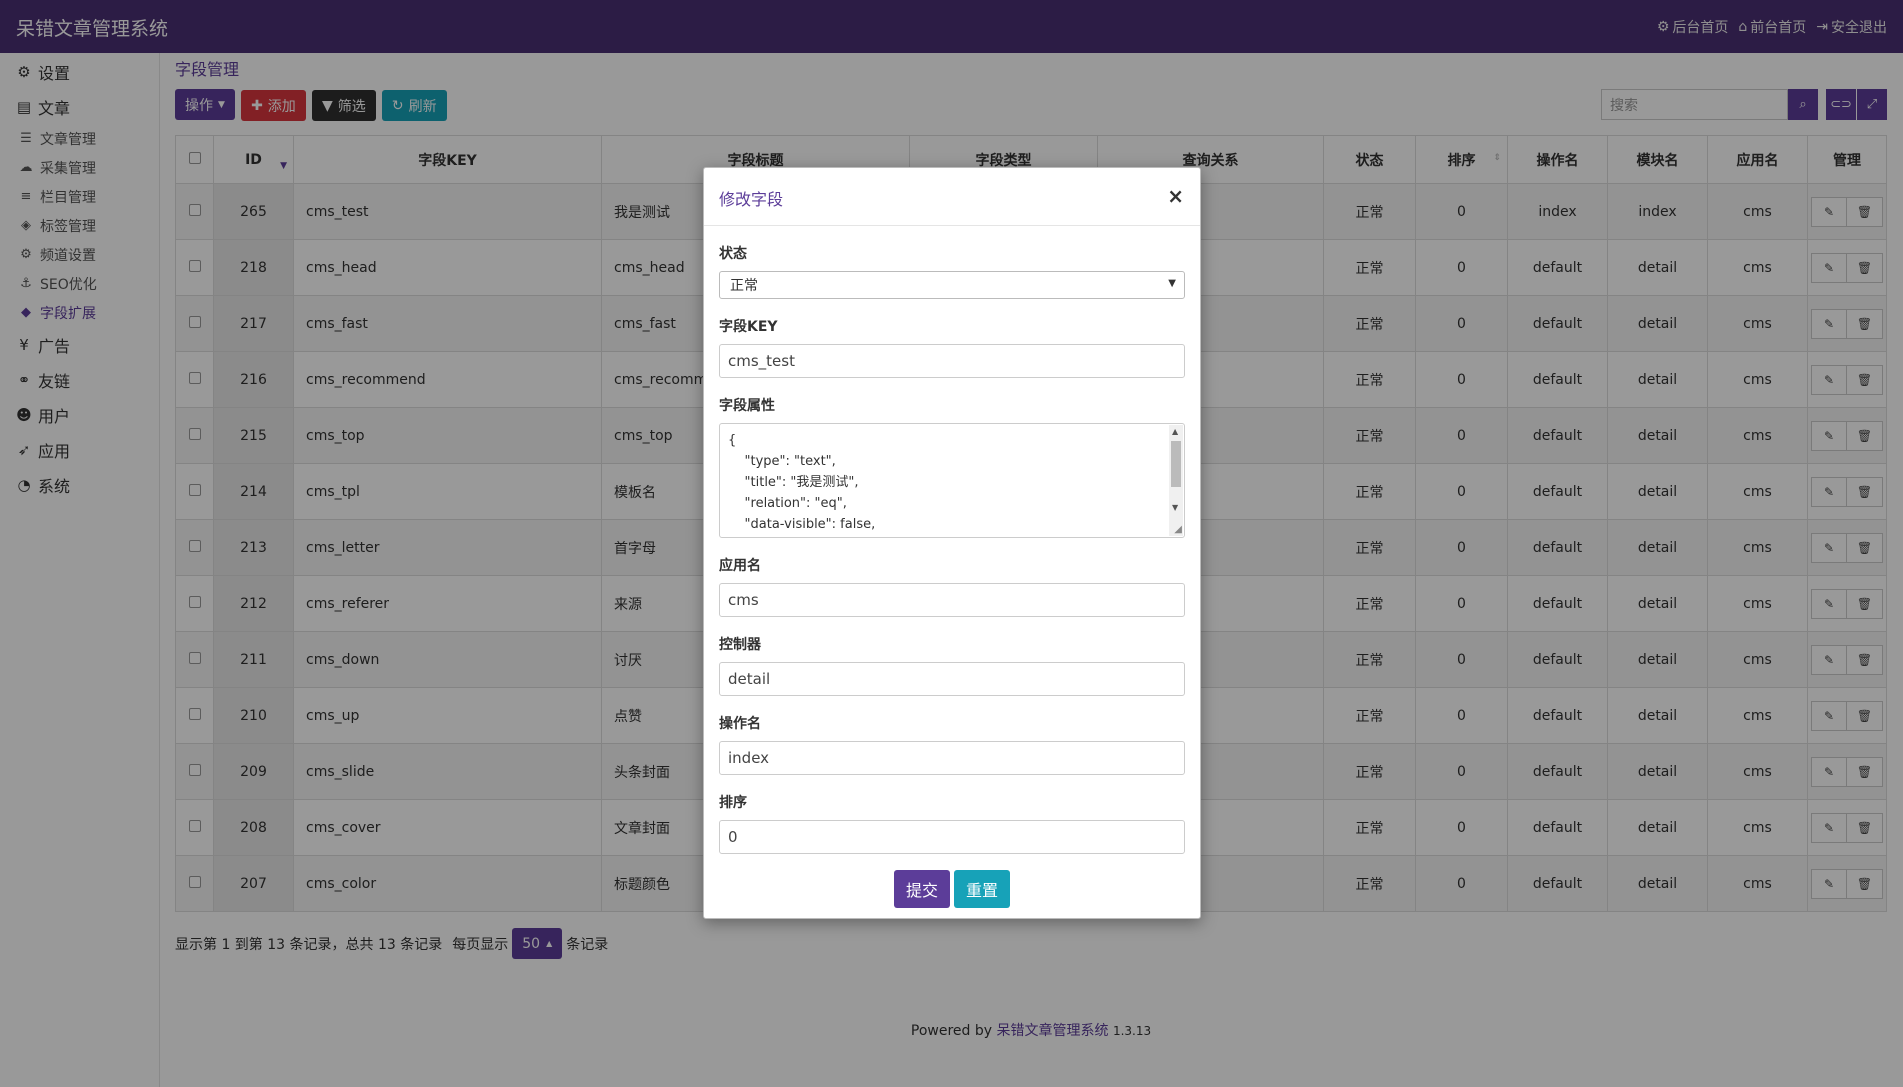  I want to click on scroll-down-icon: ▼, so click(1175, 507).